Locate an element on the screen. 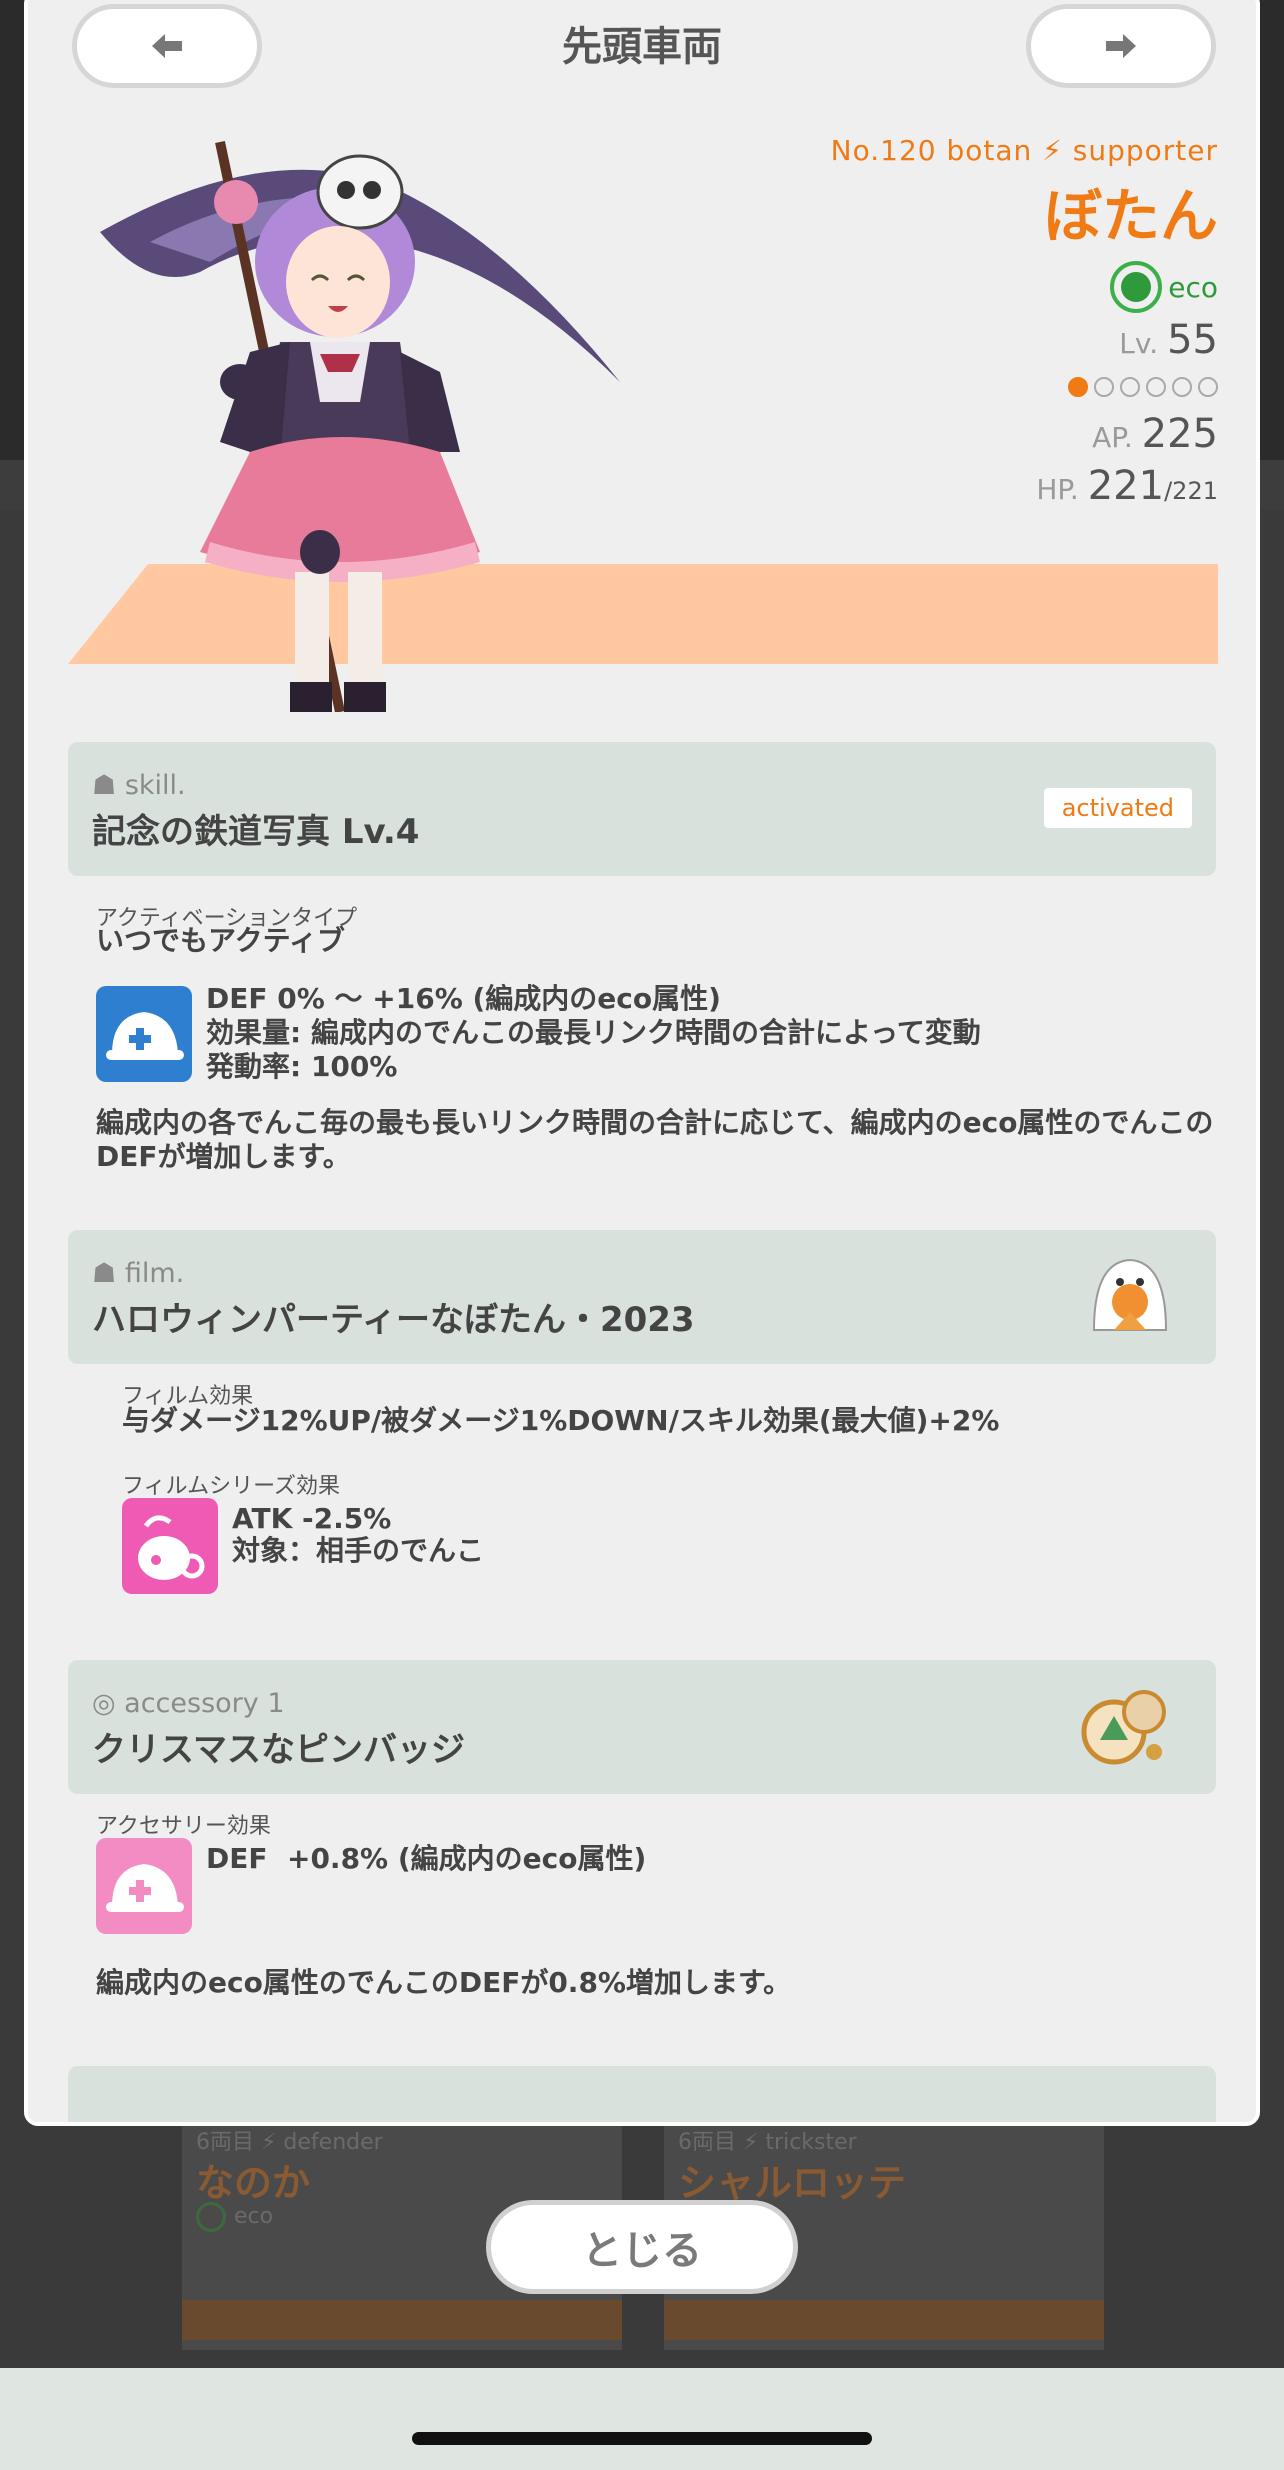  skill-effect-line3: 発動率: 100% is located at coordinates (302, 1066).